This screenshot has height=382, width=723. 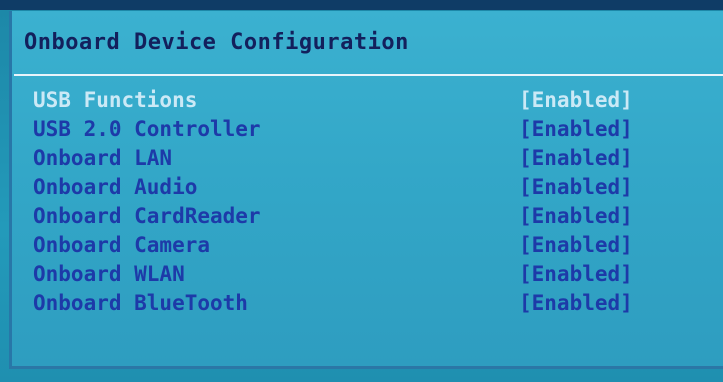 I want to click on setting-label: Onboard Camera, so click(x=122, y=245).